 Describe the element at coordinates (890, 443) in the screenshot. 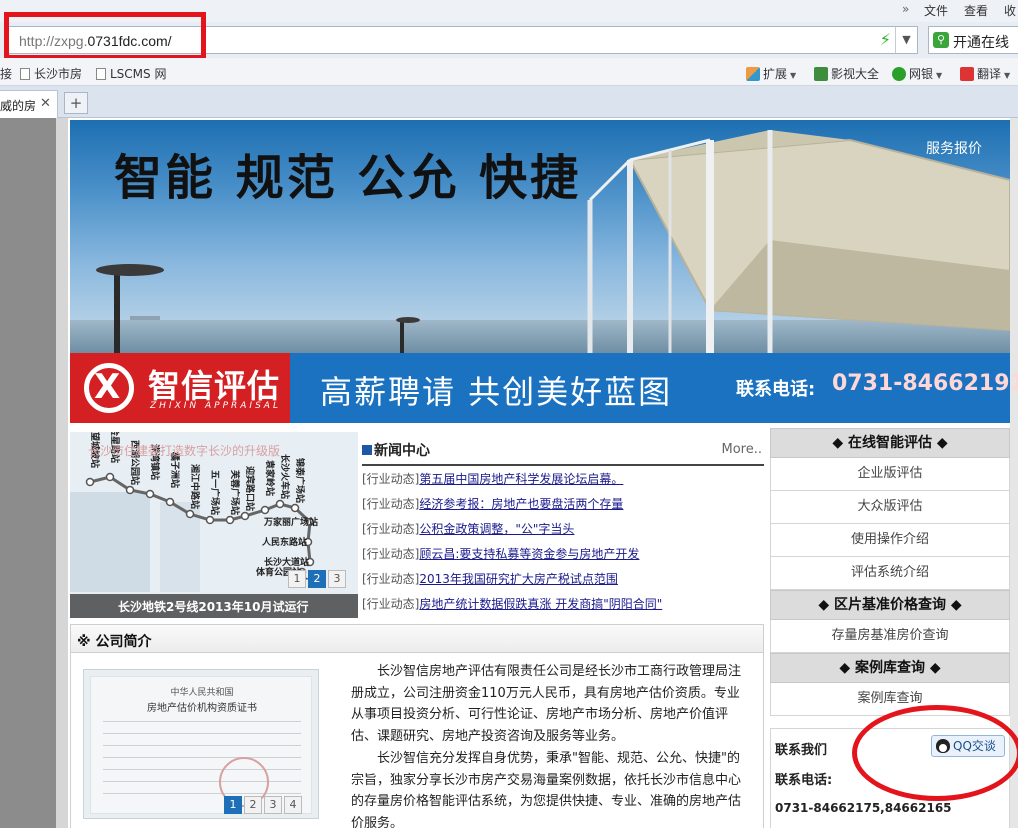

I see `online-valuation-header: ◆ 在线智能评估 ◆` at that location.